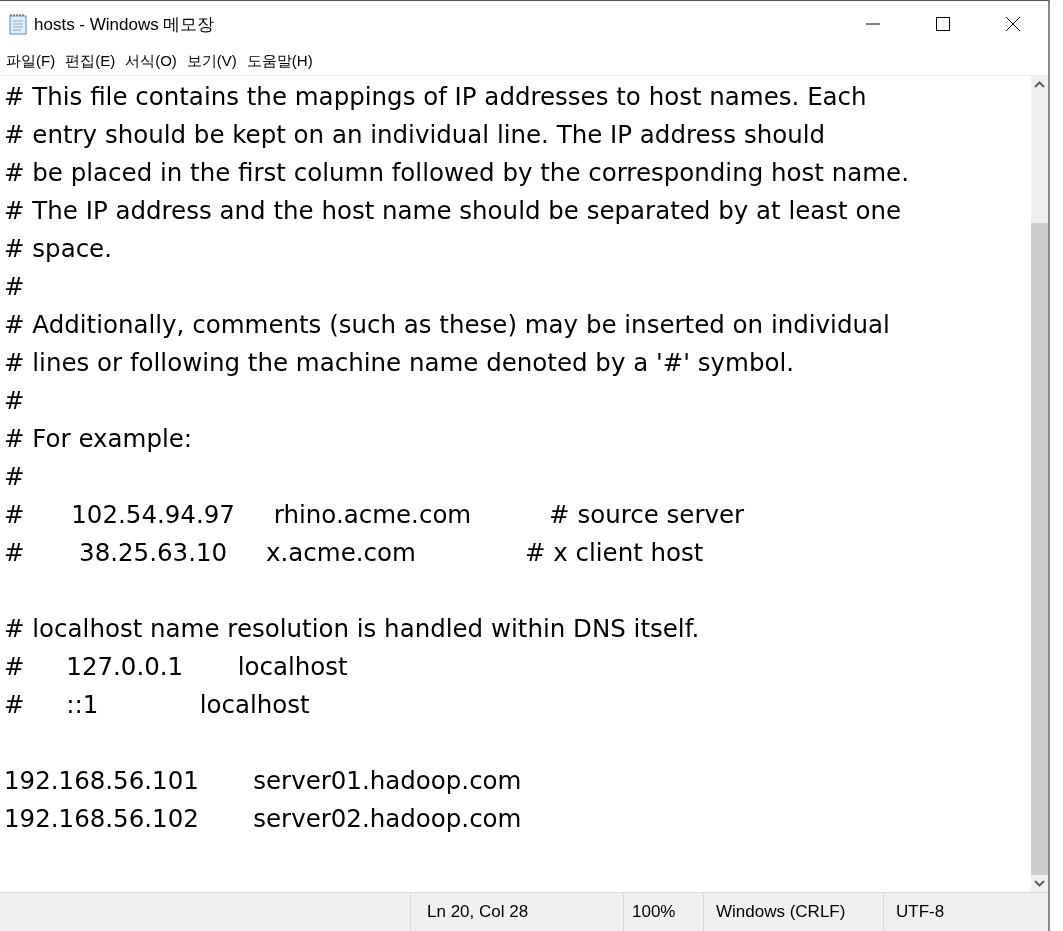  Describe the element at coordinates (157, 705) in the screenshot. I see `text-line: # ::1 localhost` at that location.